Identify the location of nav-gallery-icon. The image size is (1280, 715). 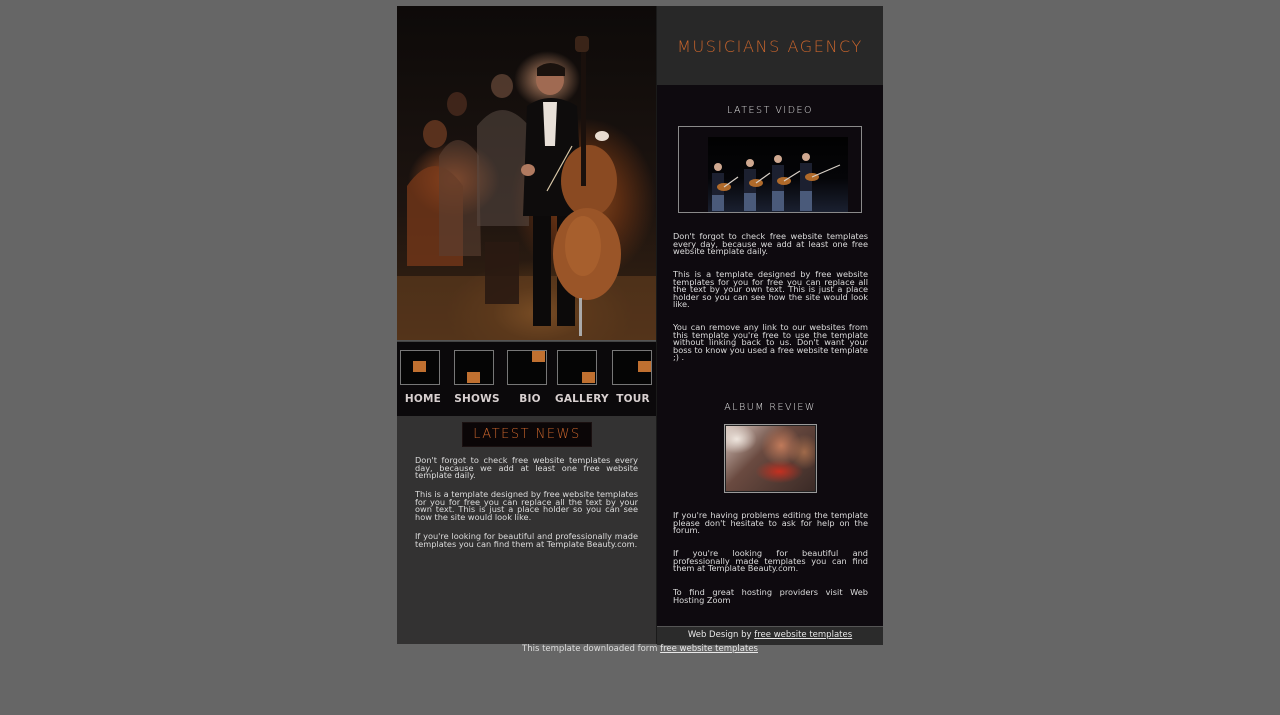
(577, 367).